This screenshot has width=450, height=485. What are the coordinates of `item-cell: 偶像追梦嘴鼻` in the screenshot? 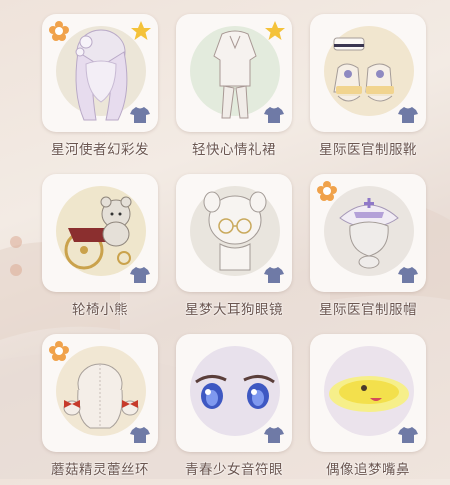 It's located at (368, 407).